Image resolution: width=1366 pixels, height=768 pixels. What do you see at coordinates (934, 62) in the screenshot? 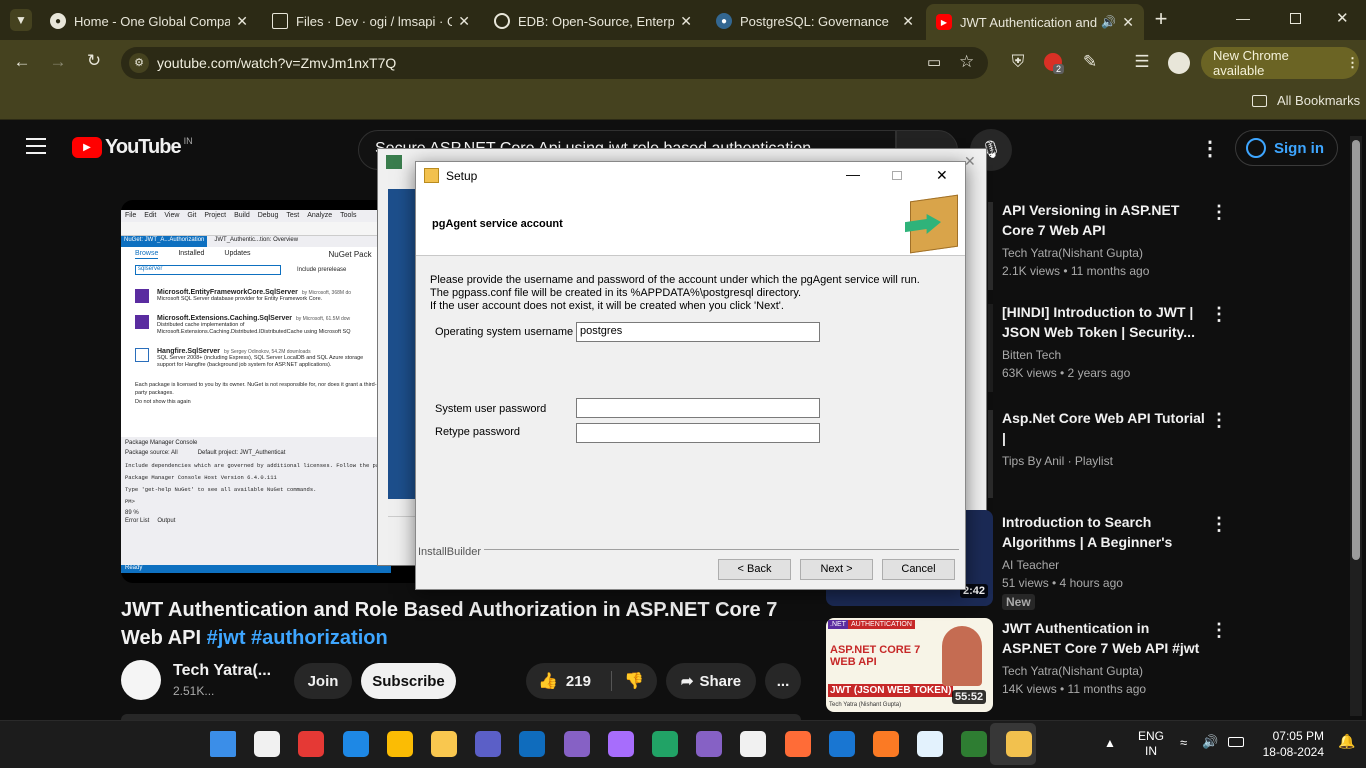
I see `install-app-icon: ▭` at bounding box center [934, 62].